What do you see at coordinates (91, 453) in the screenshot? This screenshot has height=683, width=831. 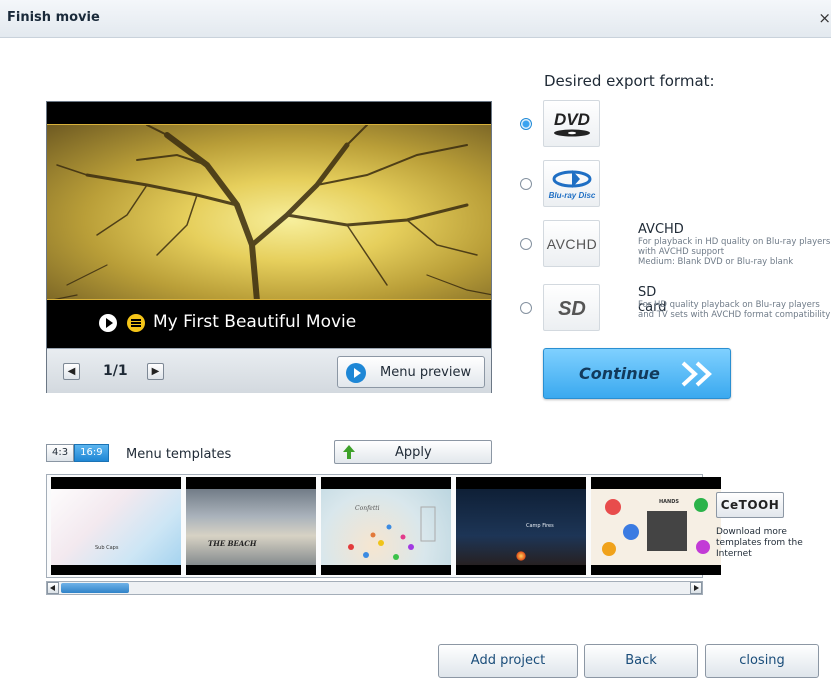 I see `ratio-16-9-button: 16:9` at bounding box center [91, 453].